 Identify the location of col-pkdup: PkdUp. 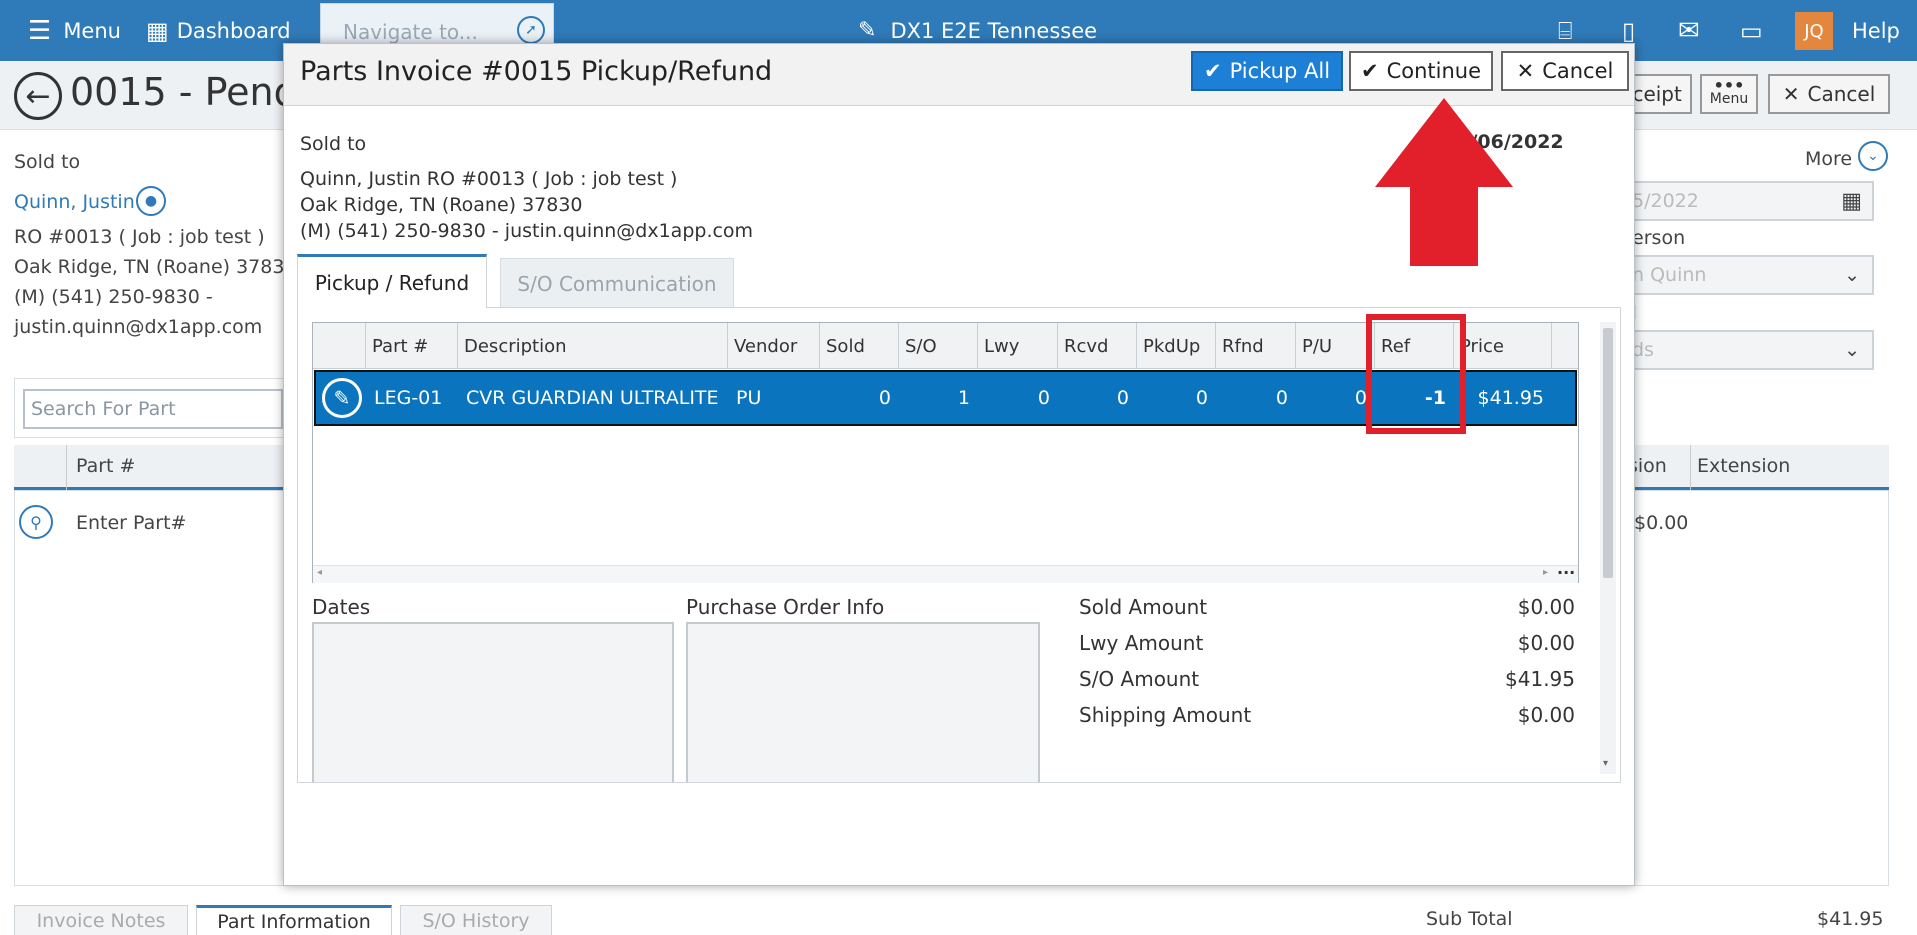
(1175, 346).